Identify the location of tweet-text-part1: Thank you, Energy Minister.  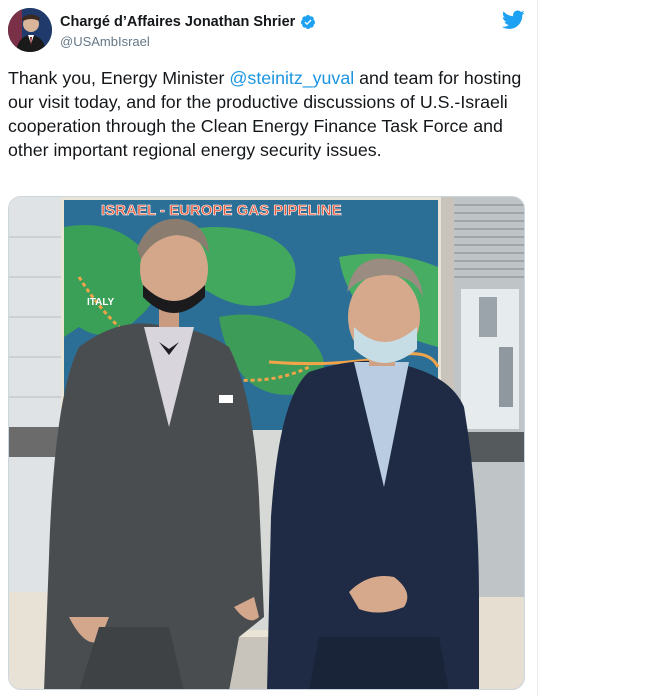
(119, 78).